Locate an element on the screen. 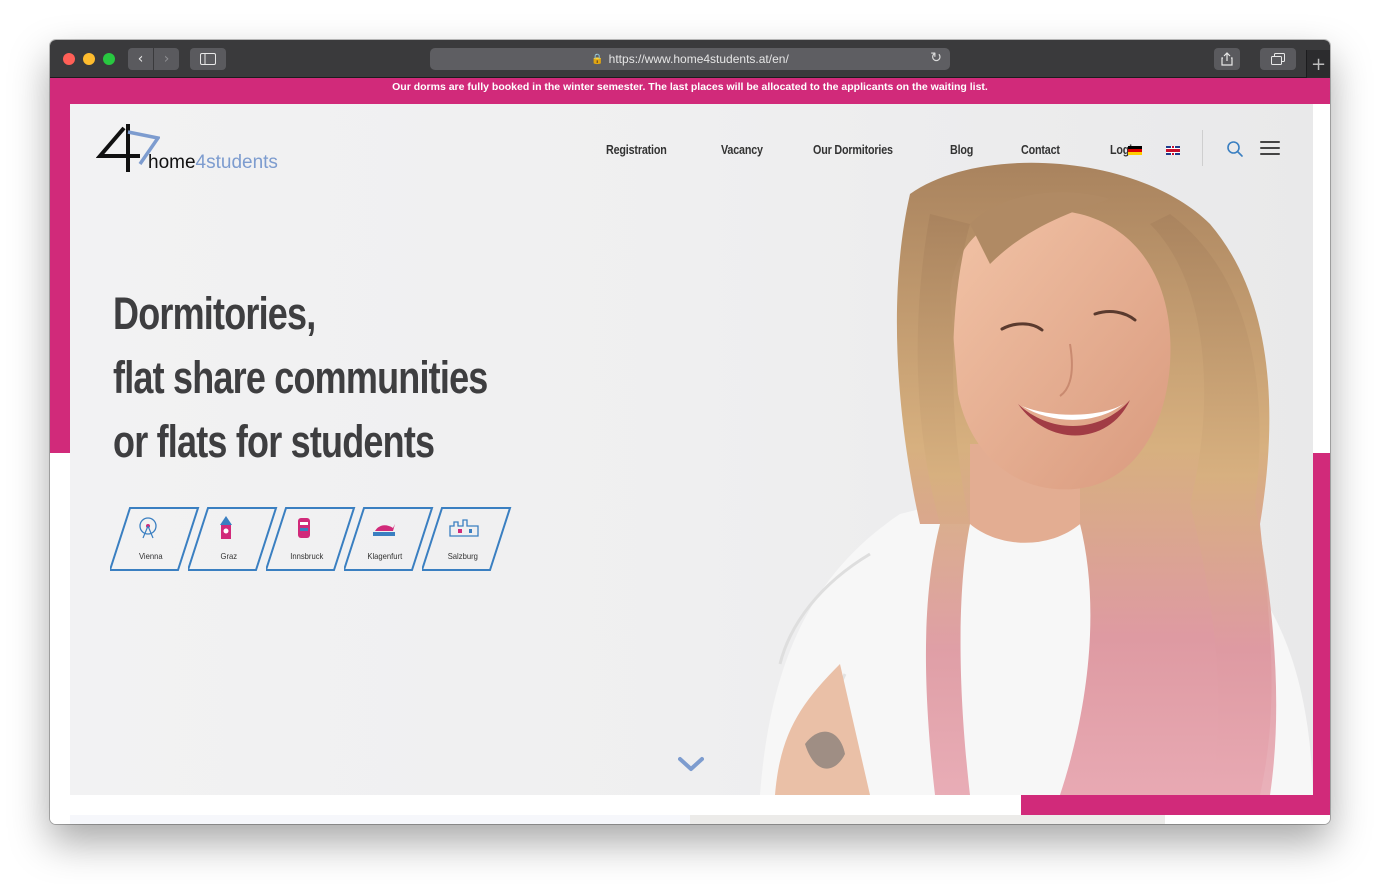 The width and height of the screenshot is (1380, 884). city-label-graz: Graz is located at coordinates (229, 556).